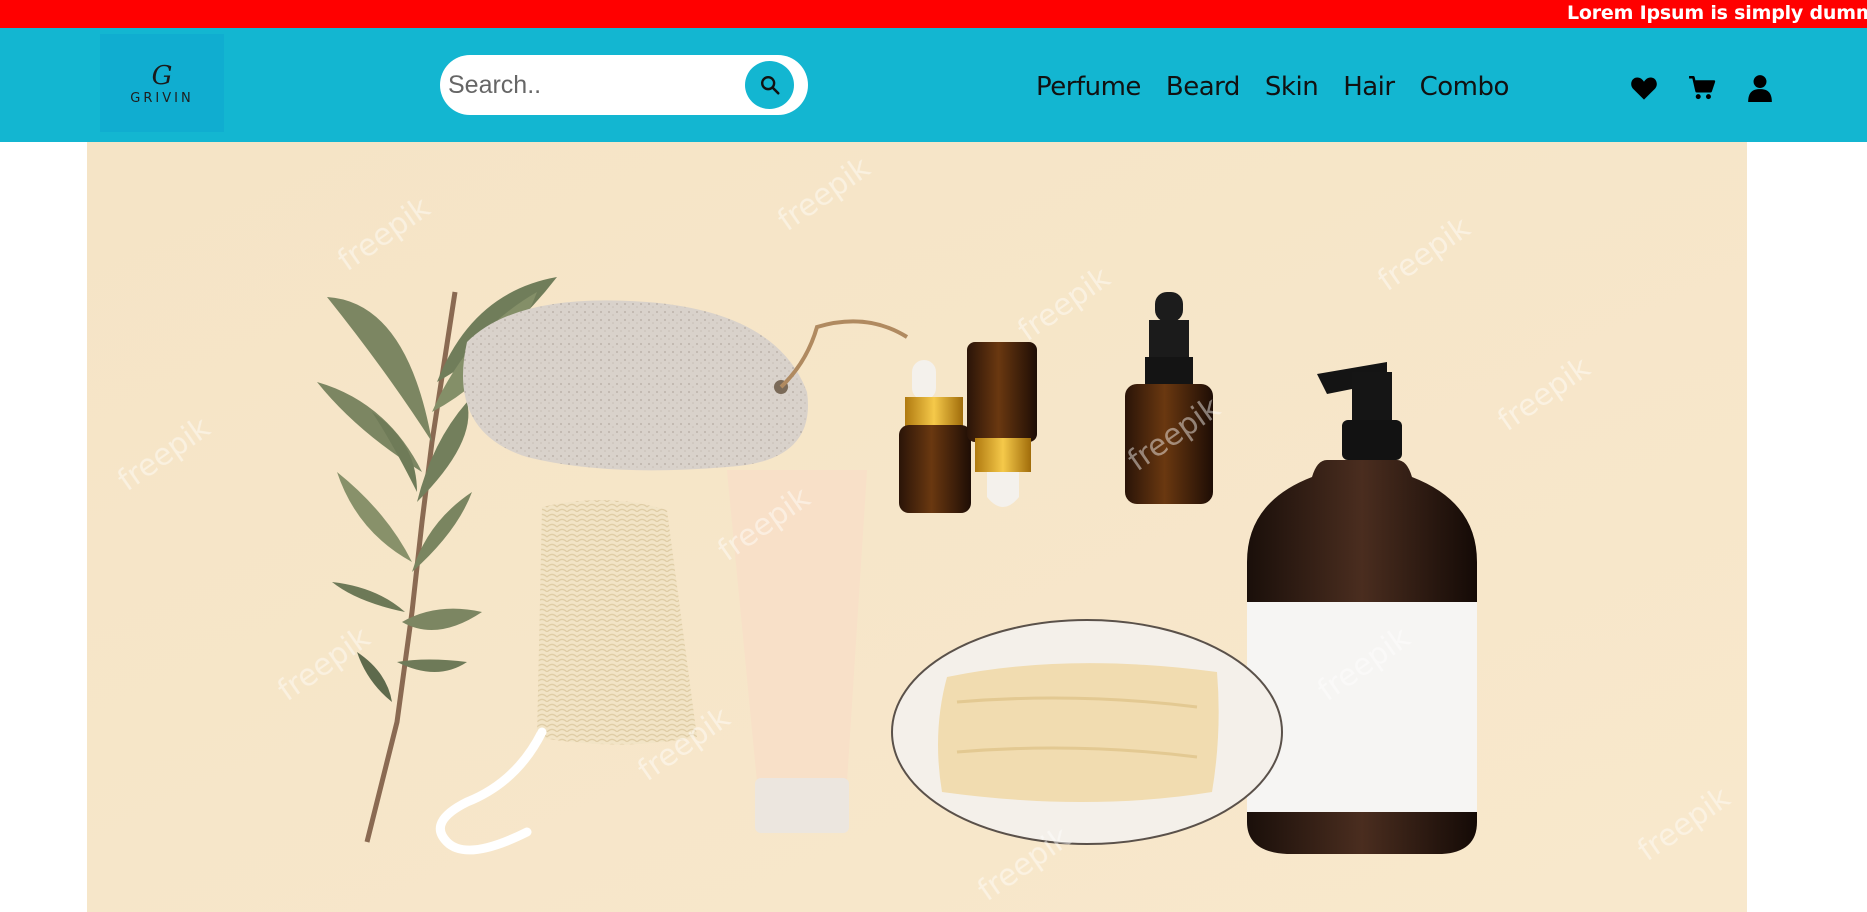  What do you see at coordinates (1203, 87) in the screenshot?
I see `nav-item-beard: Beard` at bounding box center [1203, 87].